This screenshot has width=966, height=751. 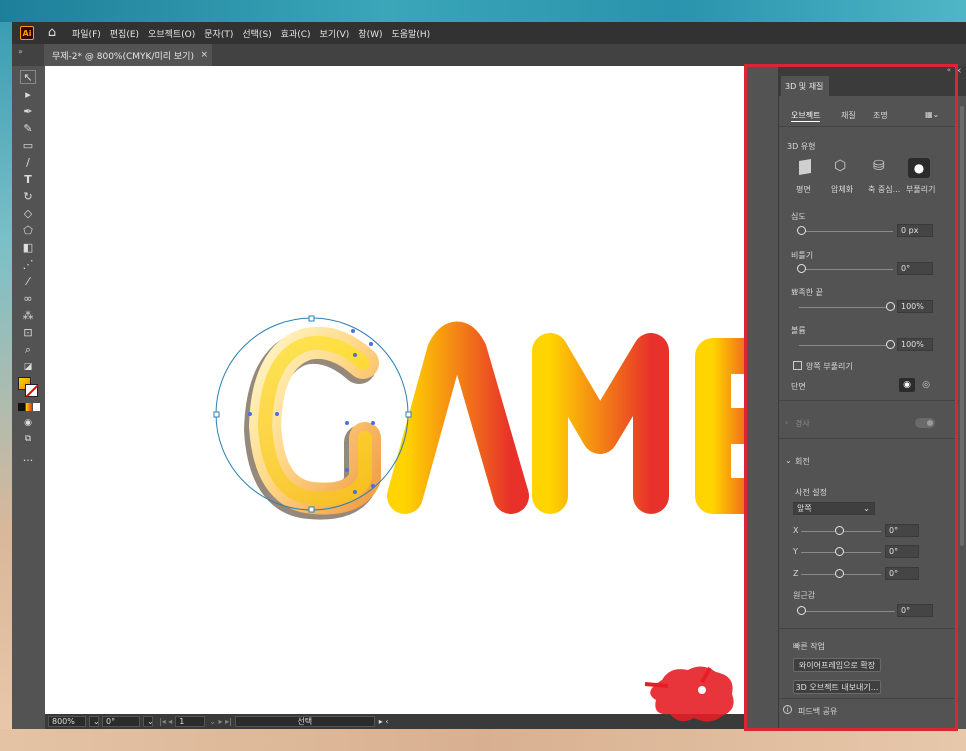 What do you see at coordinates (256, 33) in the screenshot?
I see `menu-select: 선택(S)` at bounding box center [256, 33].